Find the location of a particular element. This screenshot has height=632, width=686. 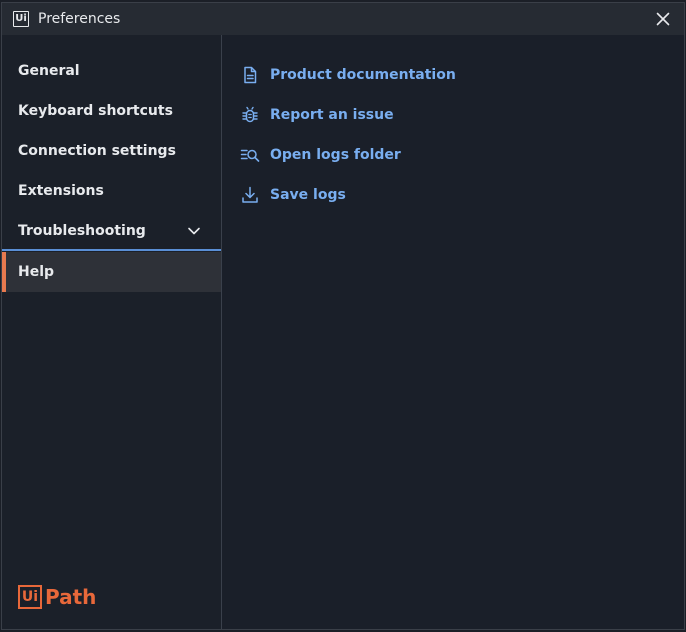

close-icon is located at coordinates (663, 19).